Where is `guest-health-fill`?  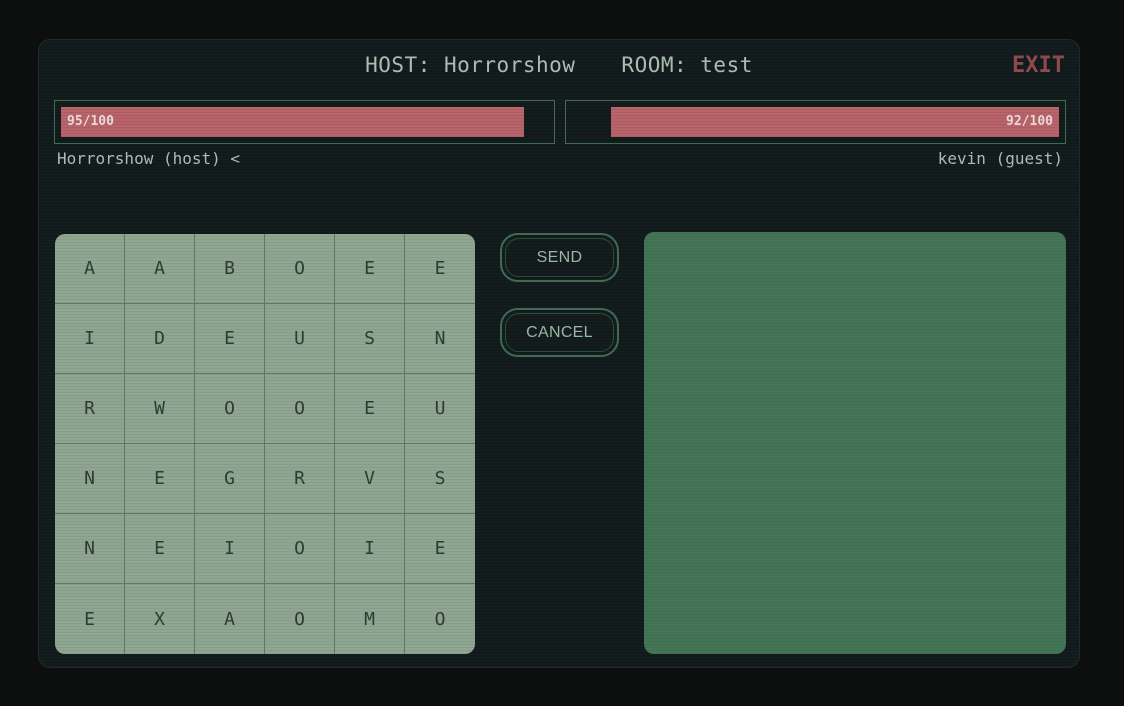
guest-health-fill is located at coordinates (835, 122).